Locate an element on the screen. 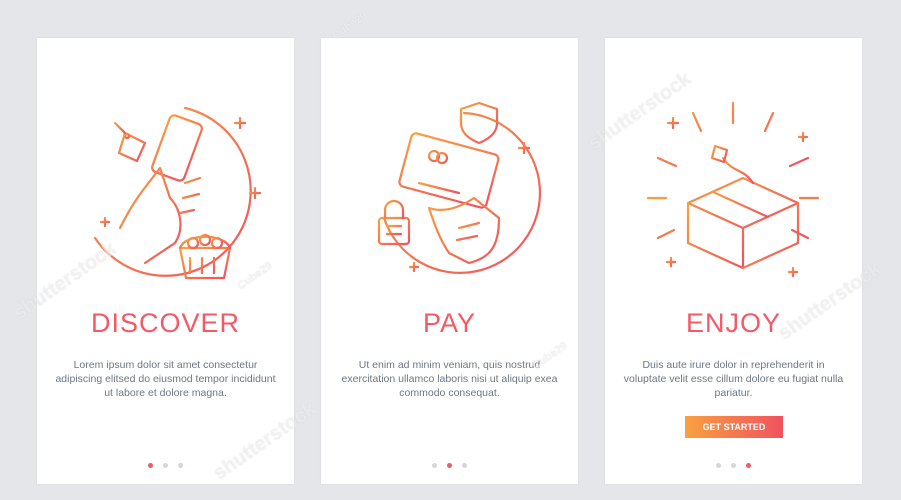 The height and width of the screenshot is (500, 901). hand-phone-basket-icon is located at coordinates (177, 193).